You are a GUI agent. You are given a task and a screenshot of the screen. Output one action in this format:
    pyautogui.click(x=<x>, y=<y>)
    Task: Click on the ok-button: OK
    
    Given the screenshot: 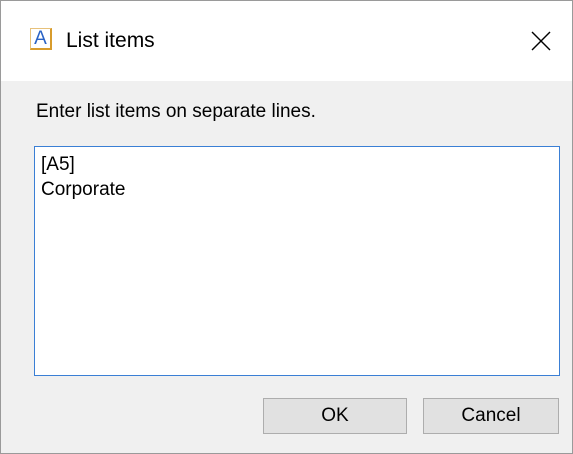 What is the action you would take?
    pyautogui.click(x=335, y=416)
    